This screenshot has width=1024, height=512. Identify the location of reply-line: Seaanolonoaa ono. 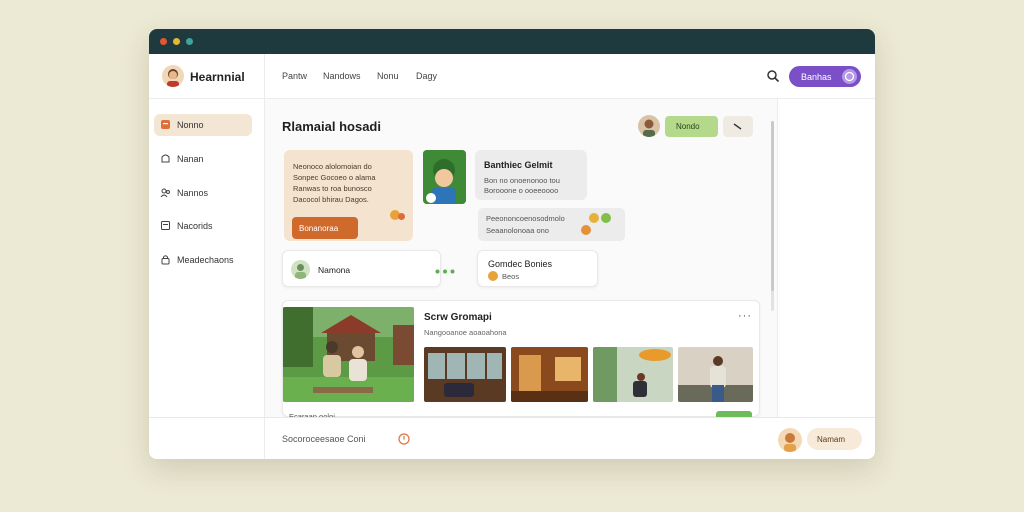
(517, 230).